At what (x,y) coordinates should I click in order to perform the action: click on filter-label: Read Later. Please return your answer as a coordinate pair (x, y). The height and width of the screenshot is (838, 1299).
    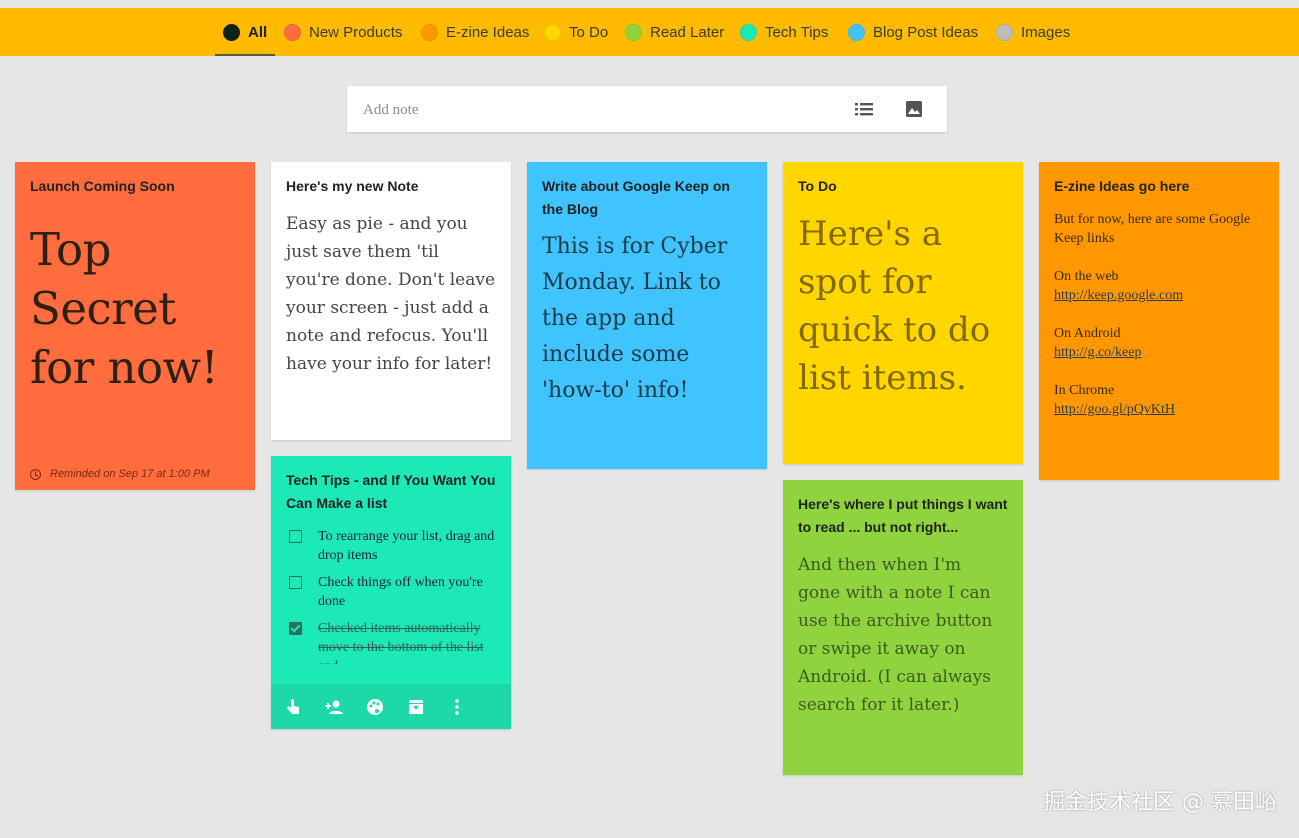
    Looking at the image, I should click on (687, 32).